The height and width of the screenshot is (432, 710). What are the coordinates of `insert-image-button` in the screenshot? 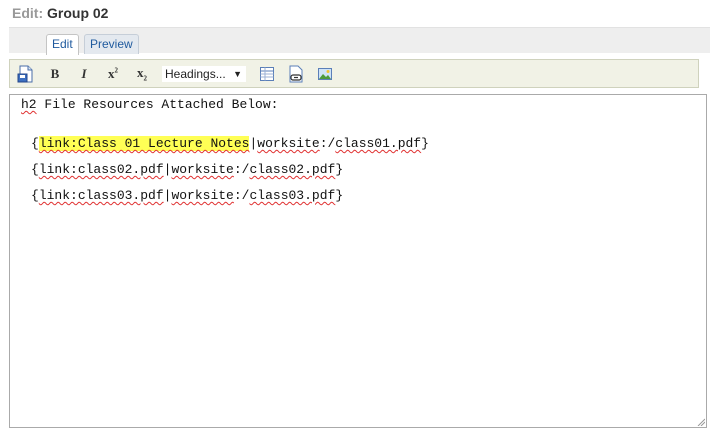 It's located at (325, 74).